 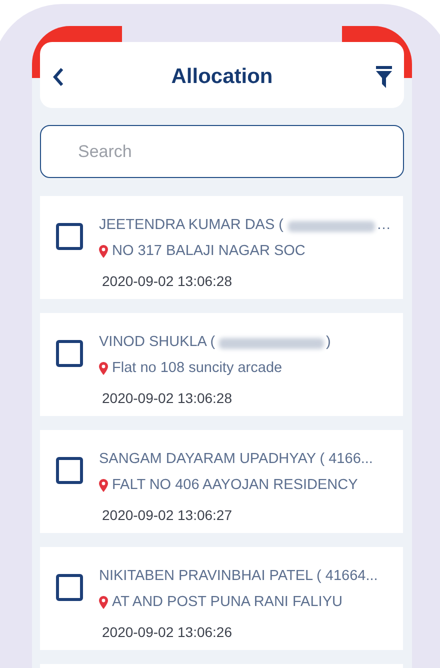 I want to click on address: Flat no 108 suncity arcade, so click(x=197, y=368).